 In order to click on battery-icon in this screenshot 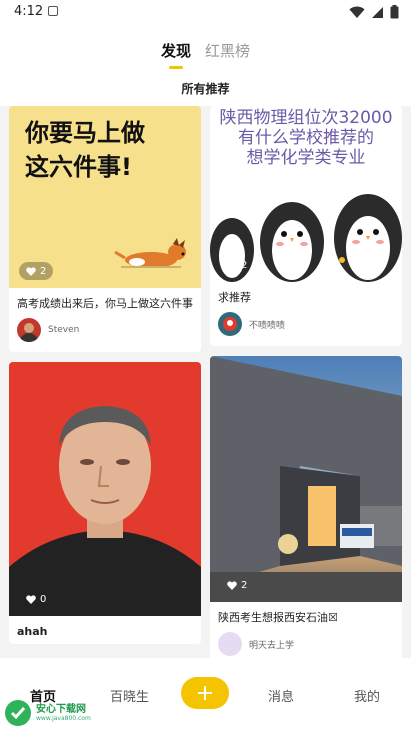, I will do `click(394, 12)`.